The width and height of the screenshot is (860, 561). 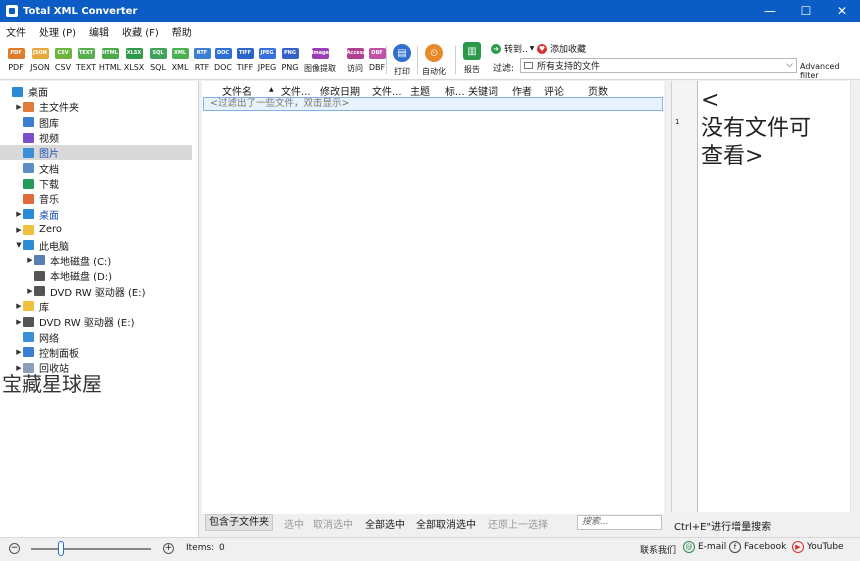 What do you see at coordinates (49, 339) in the screenshot?
I see `tree-item-label: 网络` at bounding box center [49, 339].